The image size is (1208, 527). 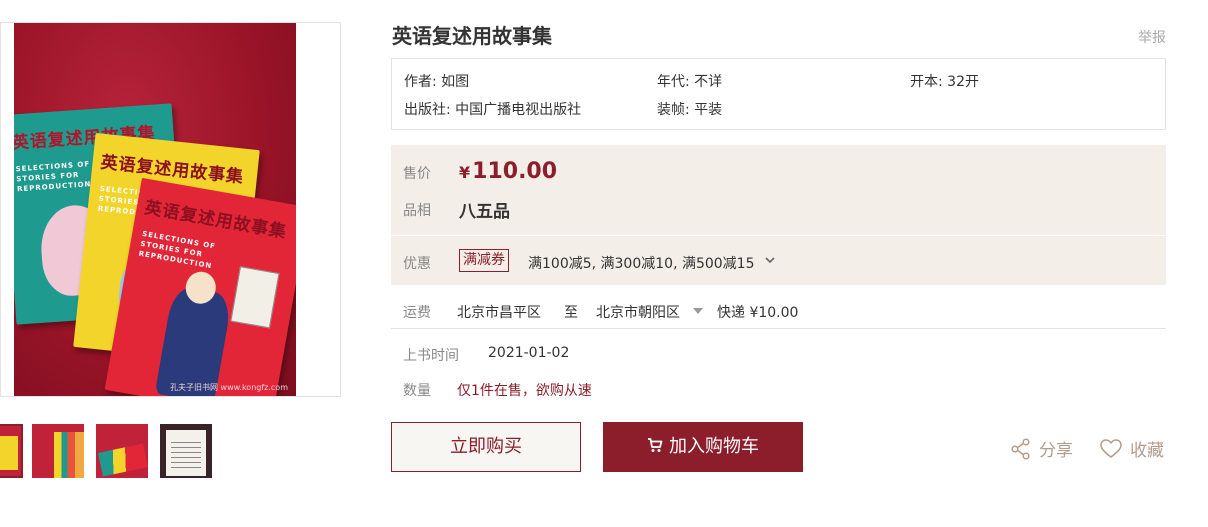 I want to click on favorite-label: 收藏, so click(x=1147, y=451).